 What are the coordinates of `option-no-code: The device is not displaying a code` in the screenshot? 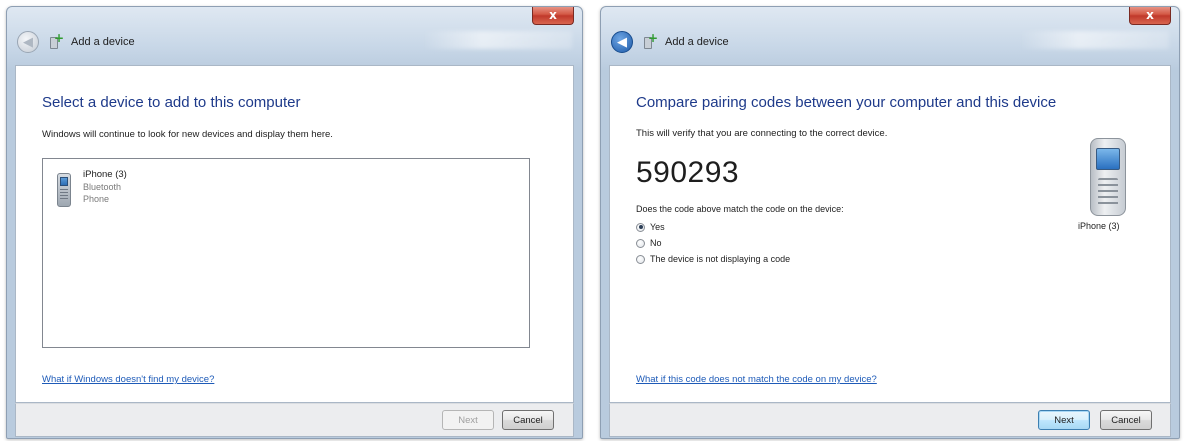 It's located at (713, 259).